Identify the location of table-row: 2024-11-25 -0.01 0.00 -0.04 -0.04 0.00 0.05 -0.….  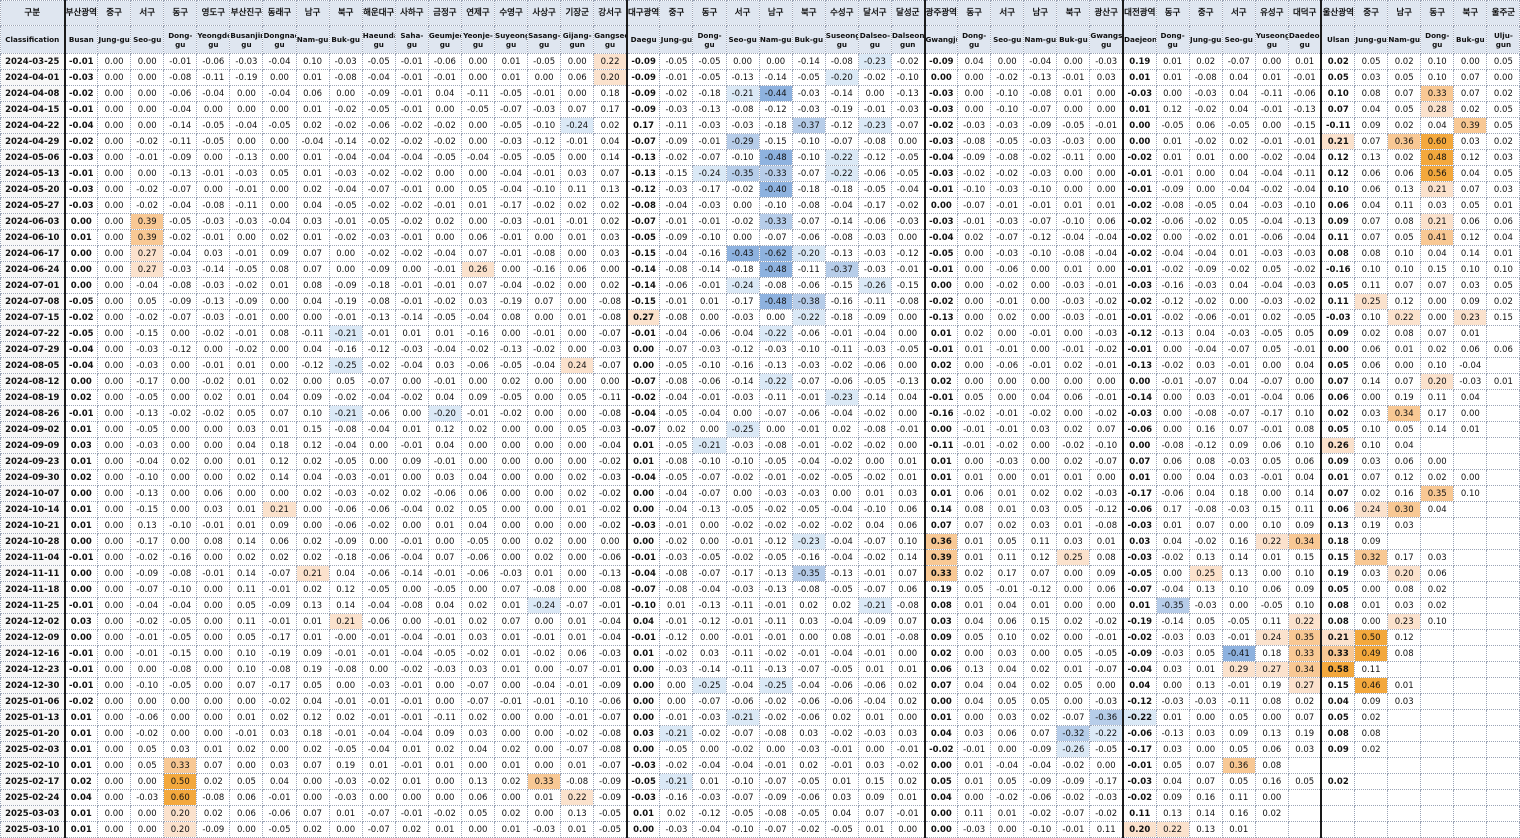
(760, 605).